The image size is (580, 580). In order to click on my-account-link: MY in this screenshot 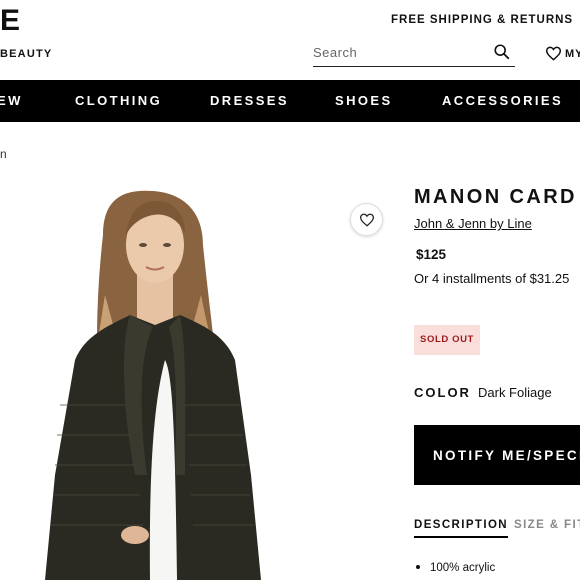, I will do `click(562, 53)`.